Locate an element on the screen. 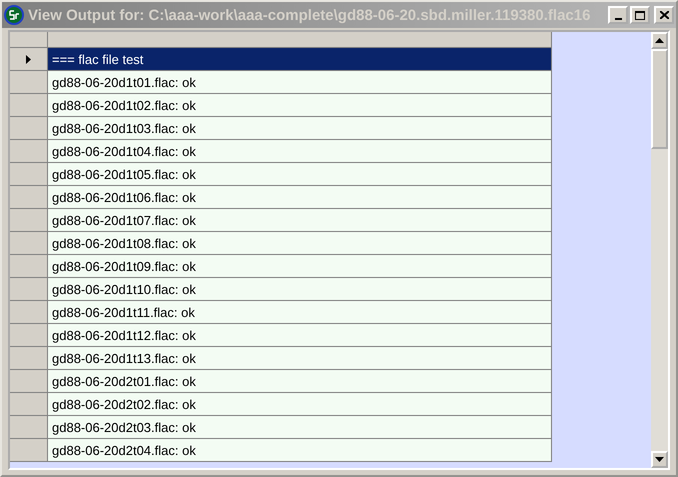 The height and width of the screenshot is (477, 678). output-cell: gd88-06-20d1t09.flac: ok is located at coordinates (300, 266).